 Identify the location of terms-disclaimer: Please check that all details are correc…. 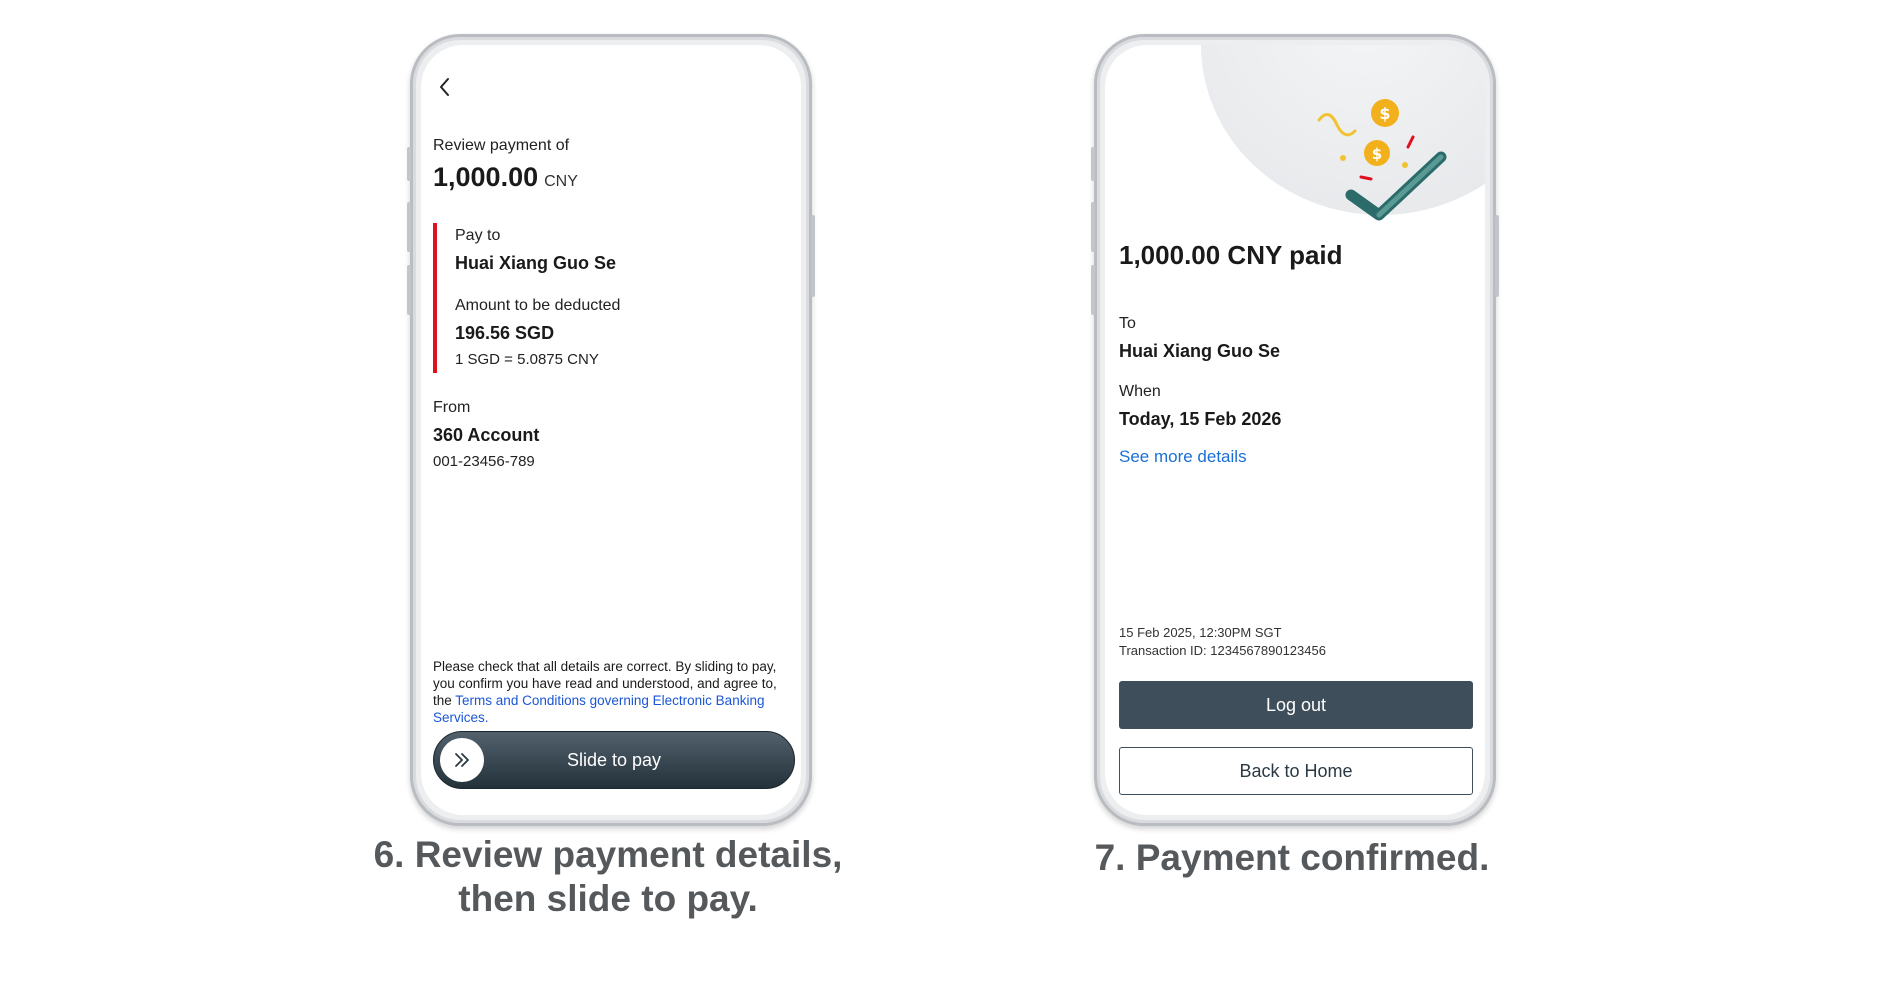
(615, 692).